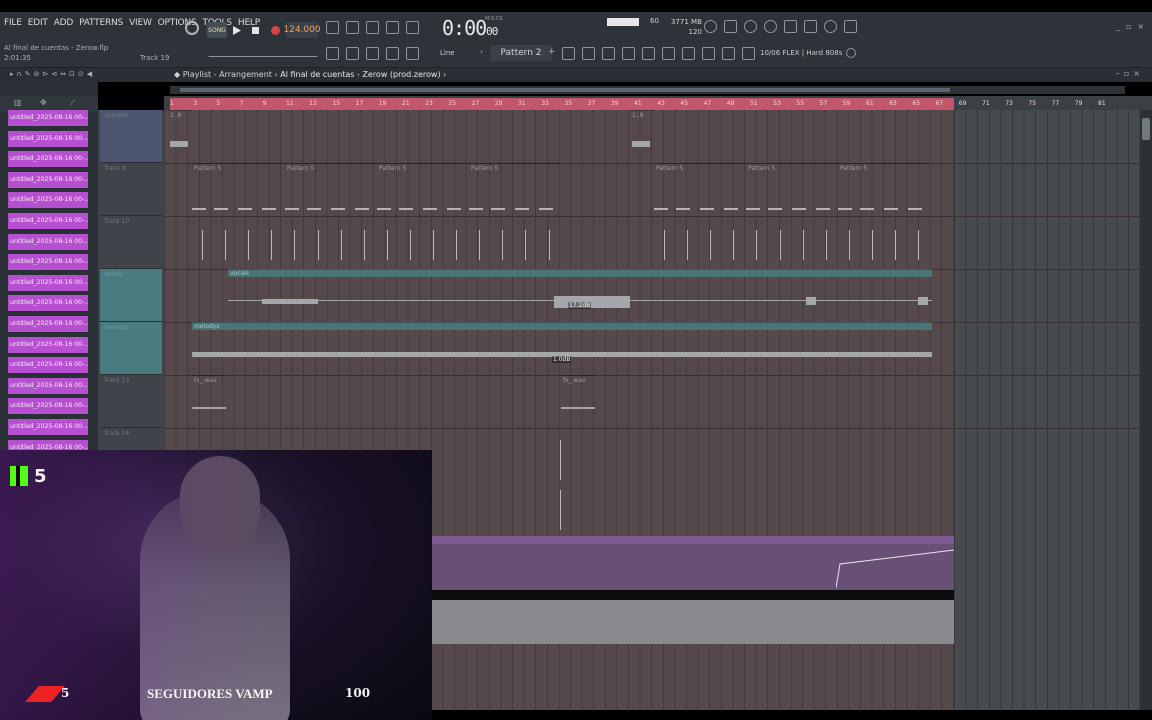  Describe the element at coordinates (562, 326) in the screenshot. I see `clip-melodys-header: melodys` at that location.